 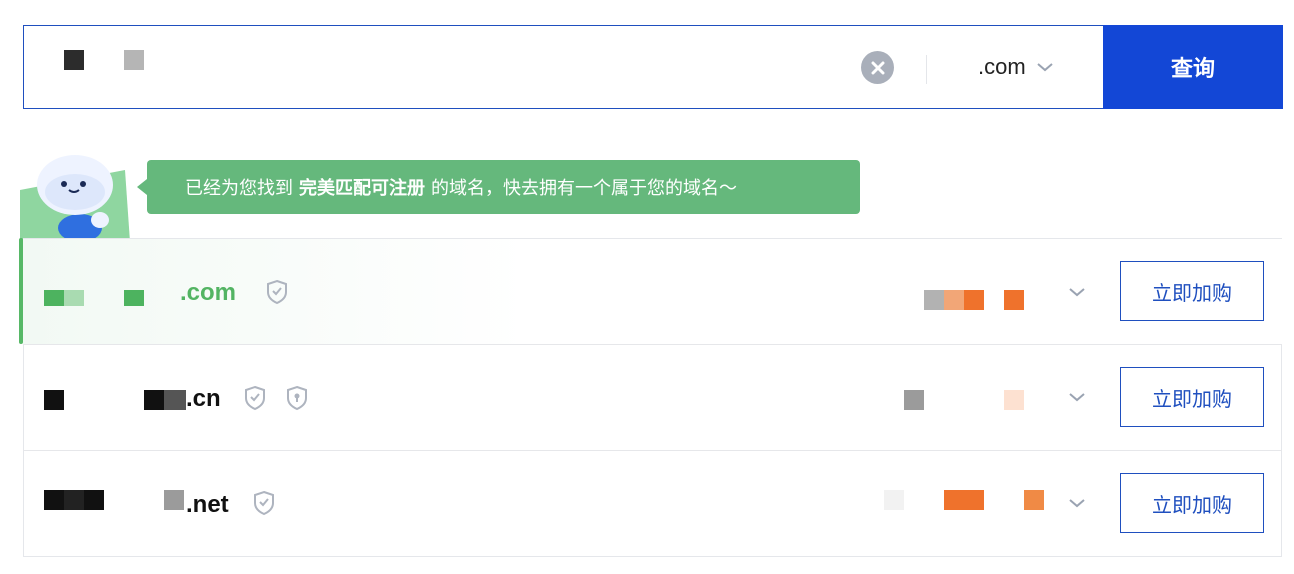 What do you see at coordinates (297, 398) in the screenshot?
I see `shield-lock-icon` at bounding box center [297, 398].